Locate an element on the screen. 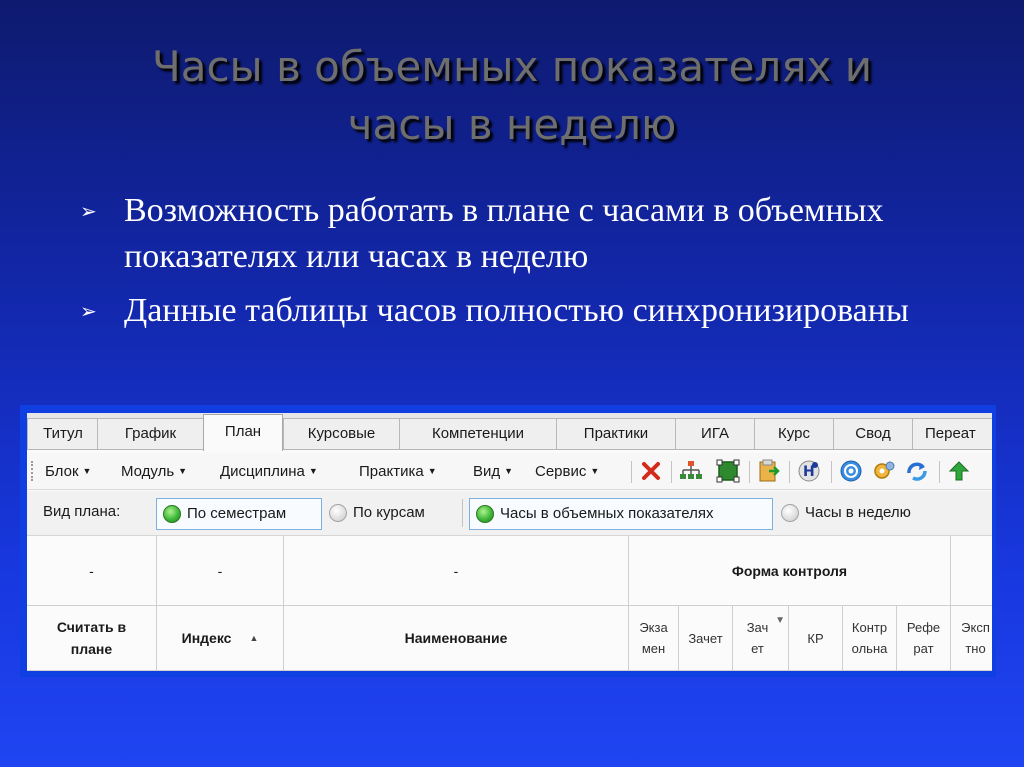 This screenshot has width=1024, height=767. control-form-group-header: Форма контроля is located at coordinates (790, 571).